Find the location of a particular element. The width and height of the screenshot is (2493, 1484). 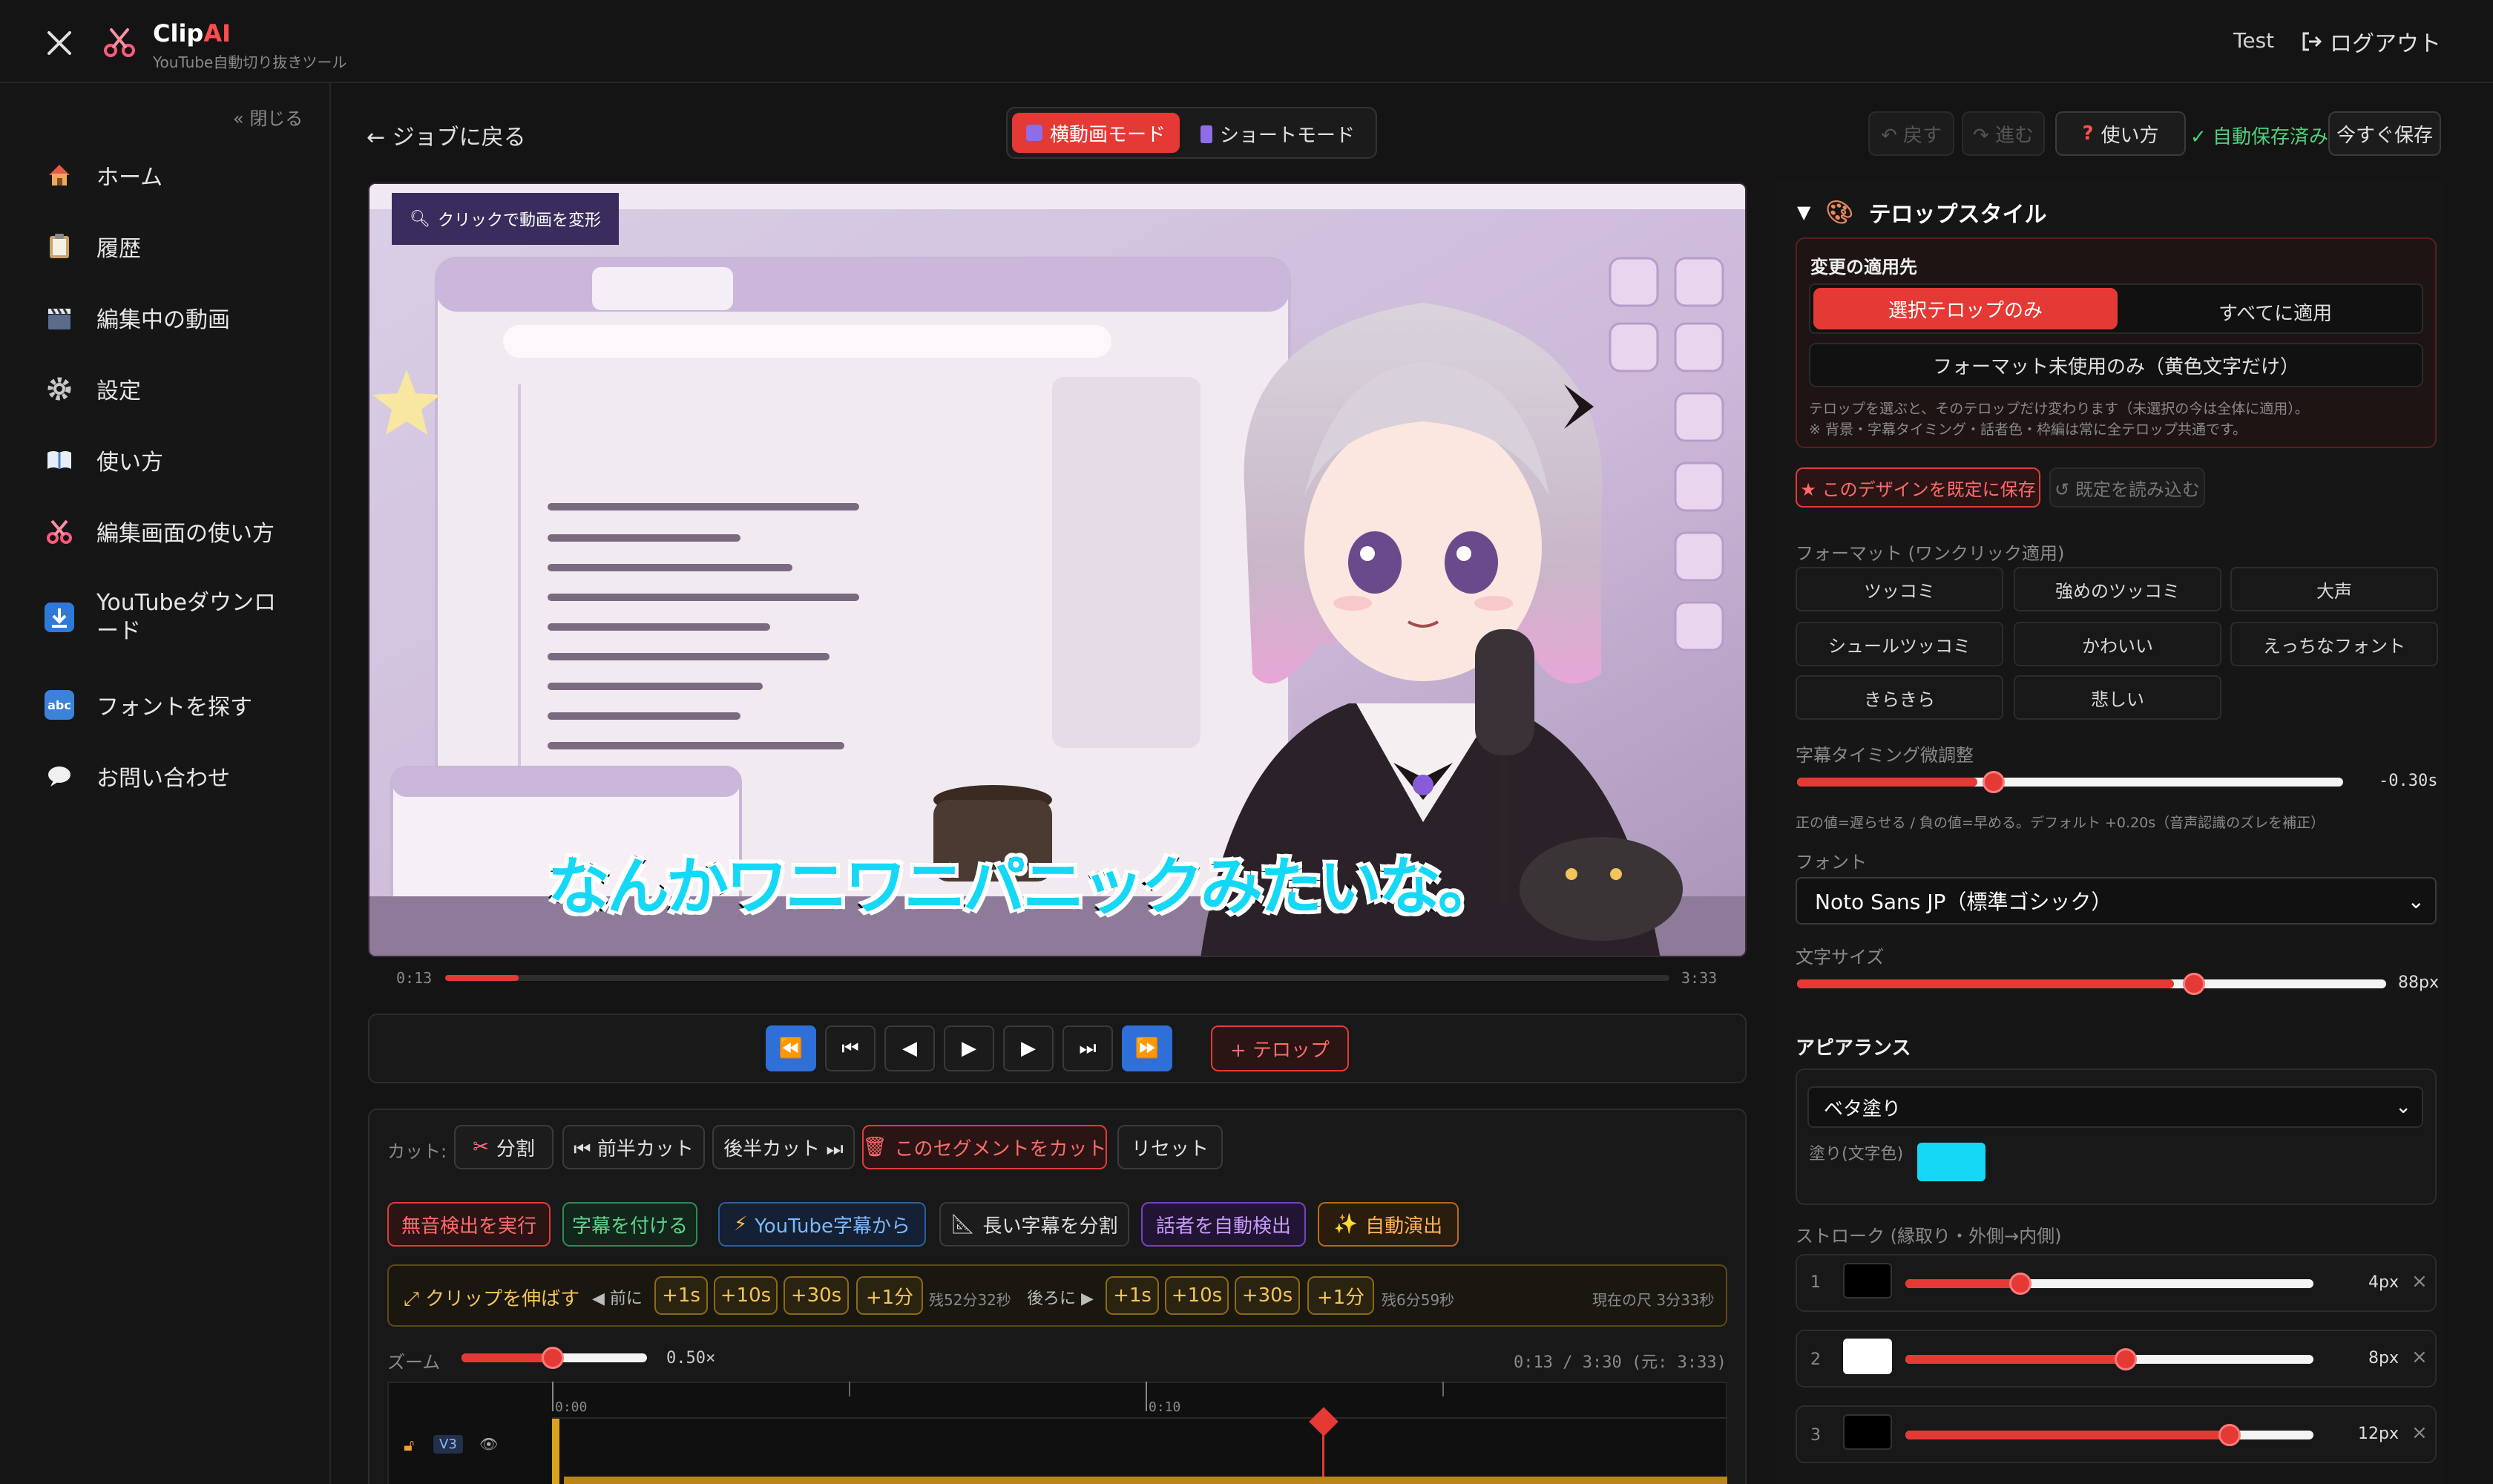

extend-before-30s: +30s is located at coordinates (816, 1295).